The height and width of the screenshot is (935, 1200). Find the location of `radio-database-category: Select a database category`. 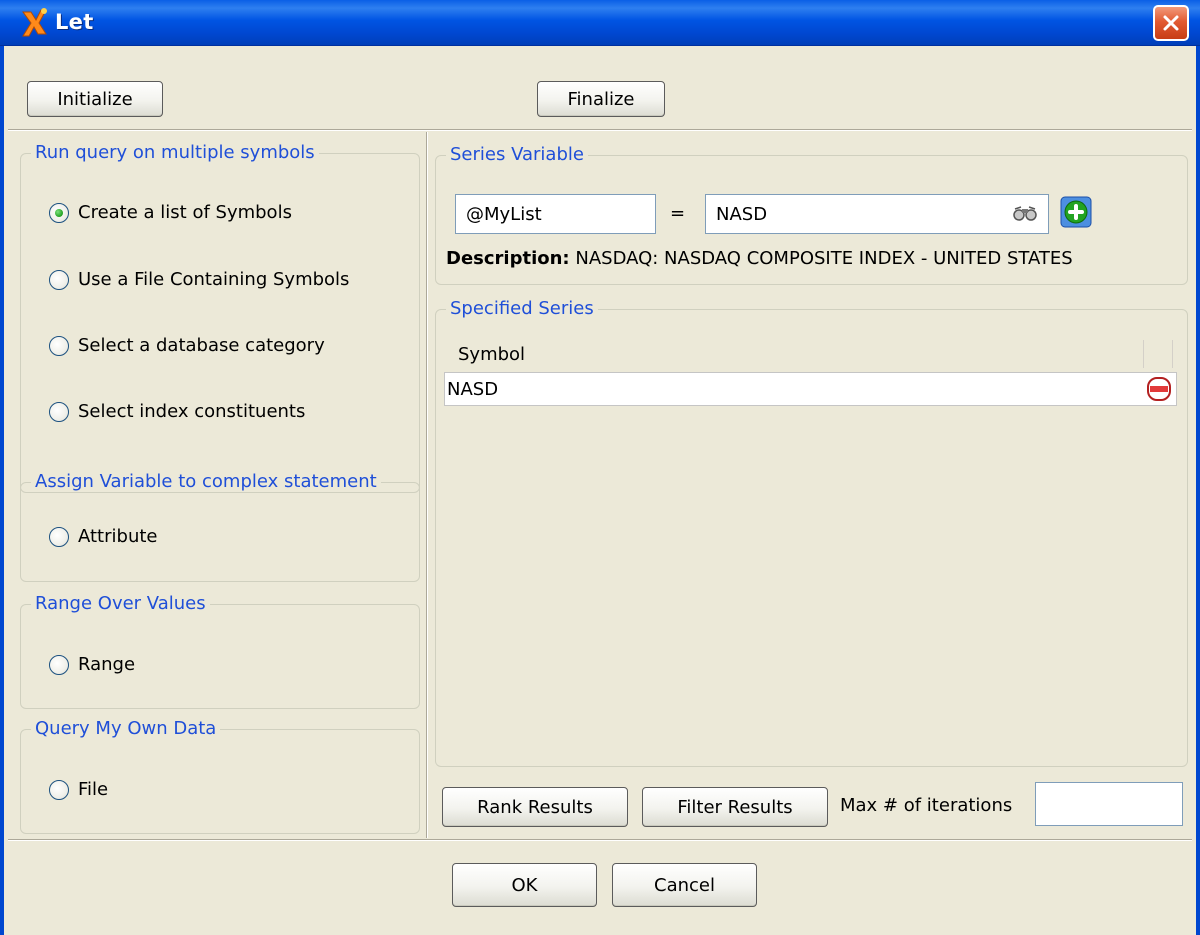

radio-database-category: Select a database category is located at coordinates (187, 345).